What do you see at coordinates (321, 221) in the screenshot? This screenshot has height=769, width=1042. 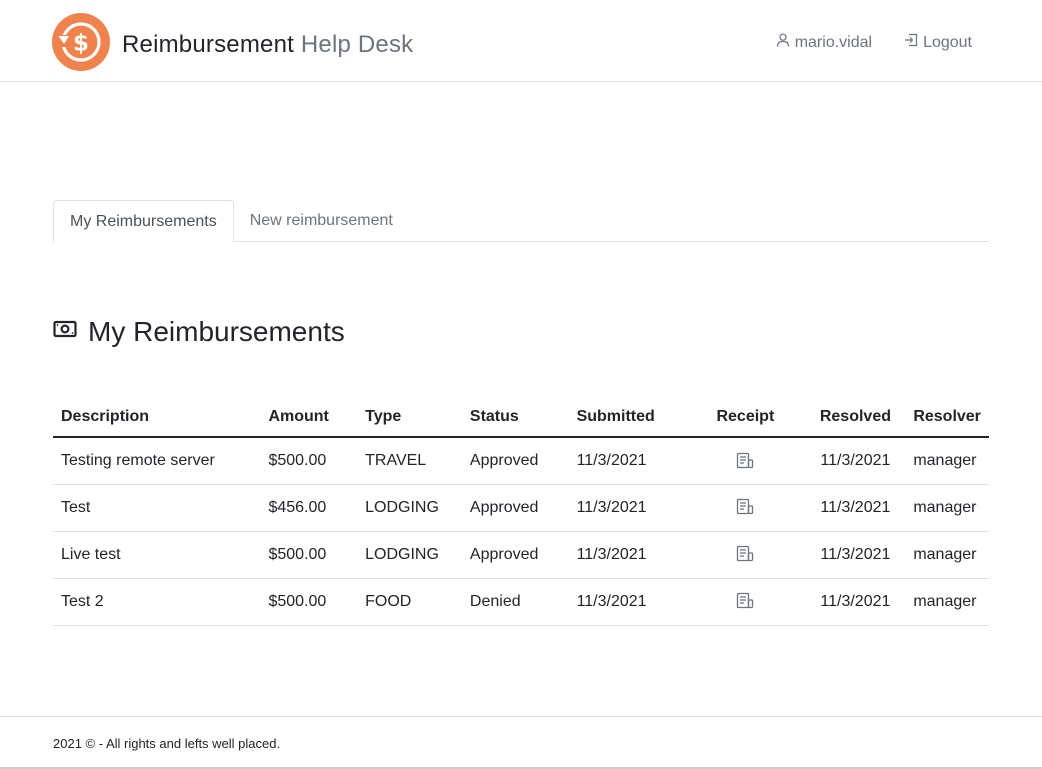 I see `tab-new-reimbursement: New reimbursement` at bounding box center [321, 221].